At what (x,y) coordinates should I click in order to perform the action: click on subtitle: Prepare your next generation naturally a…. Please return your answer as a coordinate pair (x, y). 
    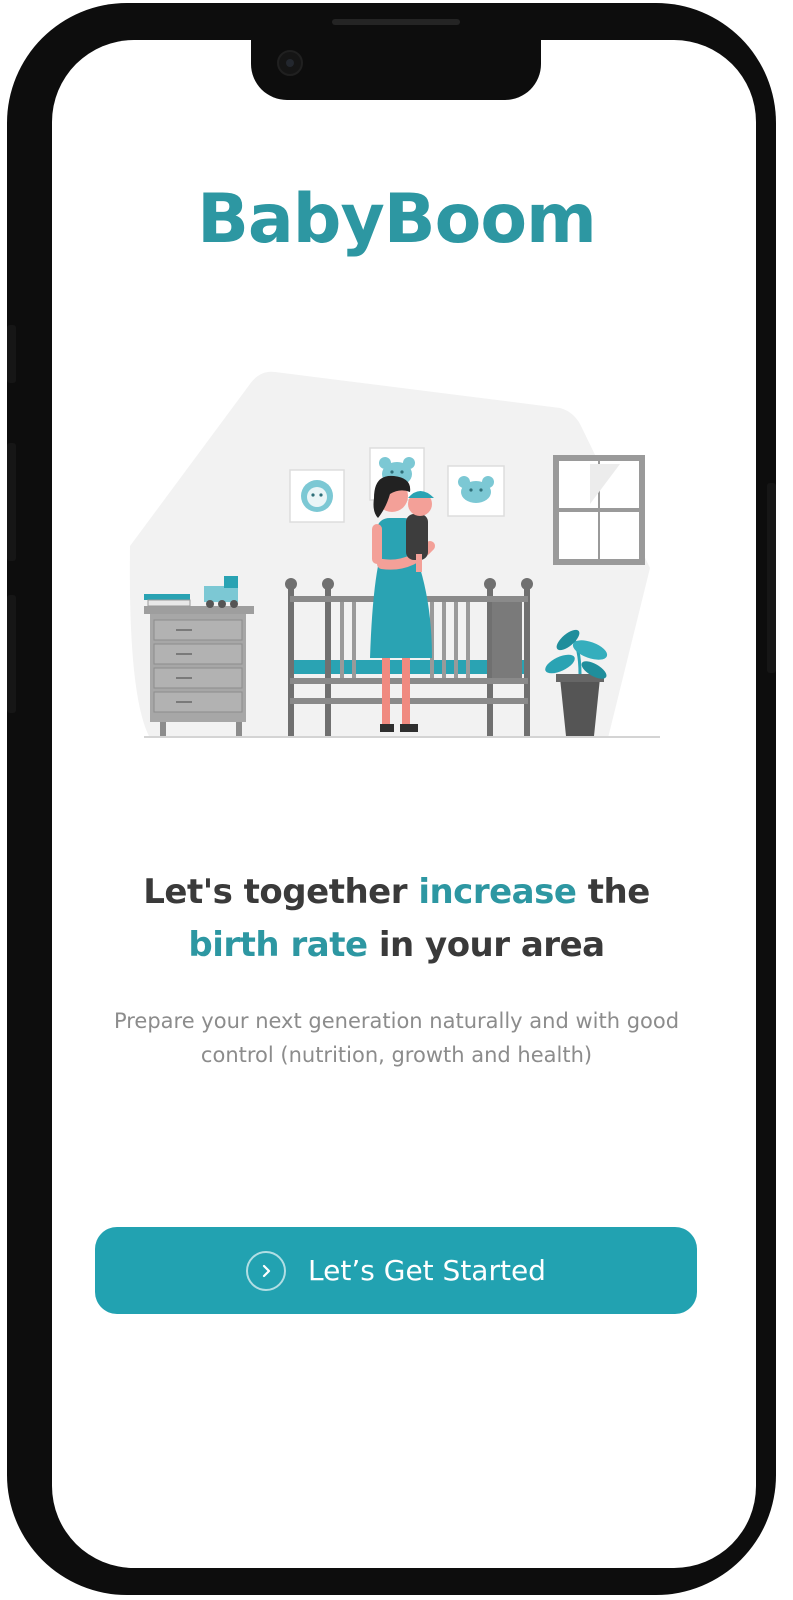
    Looking at the image, I should click on (396, 1038).